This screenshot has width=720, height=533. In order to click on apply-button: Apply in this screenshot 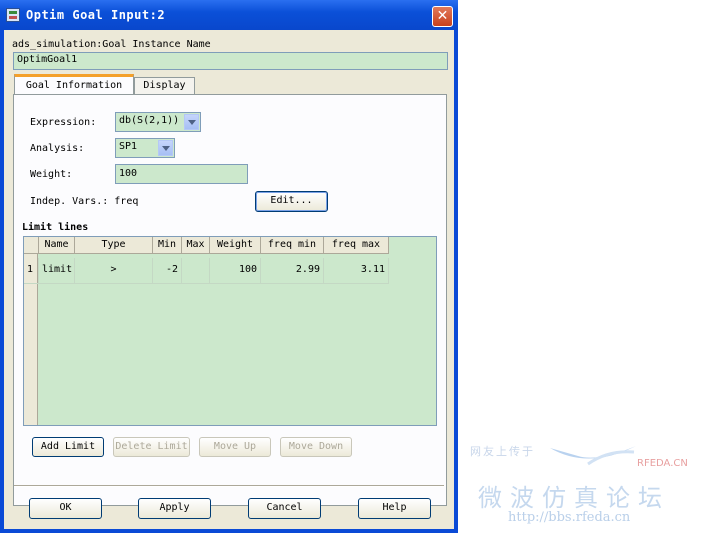, I will do `click(174, 508)`.